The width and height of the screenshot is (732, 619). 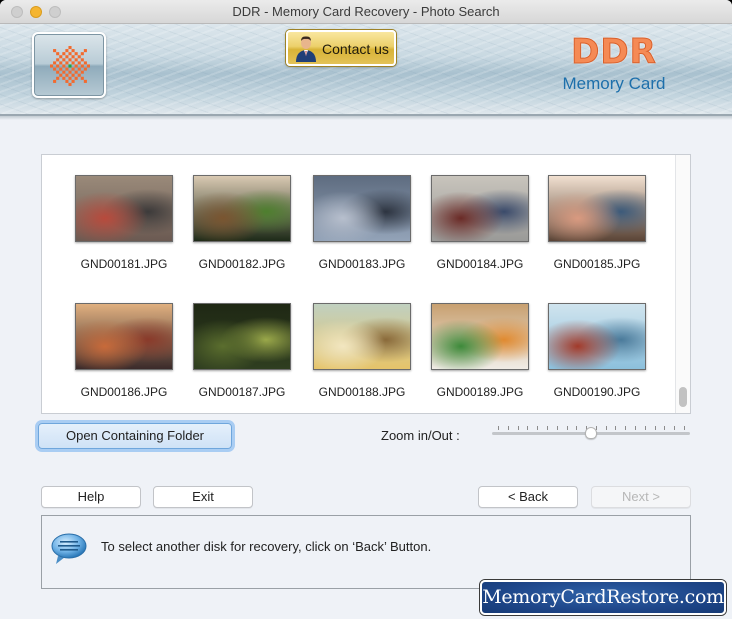 I want to click on brand-logo: DDR Memory Card, so click(x=614, y=63).